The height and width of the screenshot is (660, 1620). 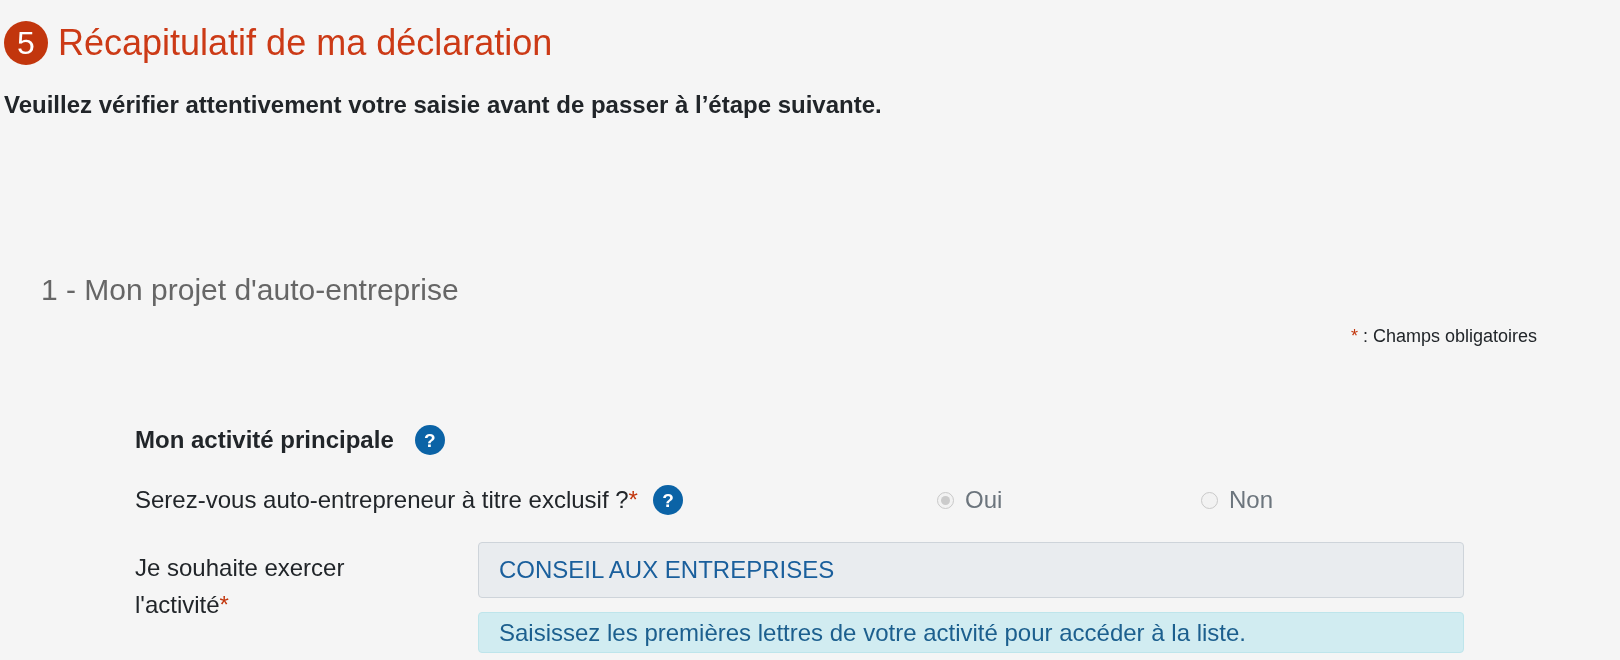 I want to click on required-fields-note: * : Champs obligatoires, so click(x=1443, y=336).